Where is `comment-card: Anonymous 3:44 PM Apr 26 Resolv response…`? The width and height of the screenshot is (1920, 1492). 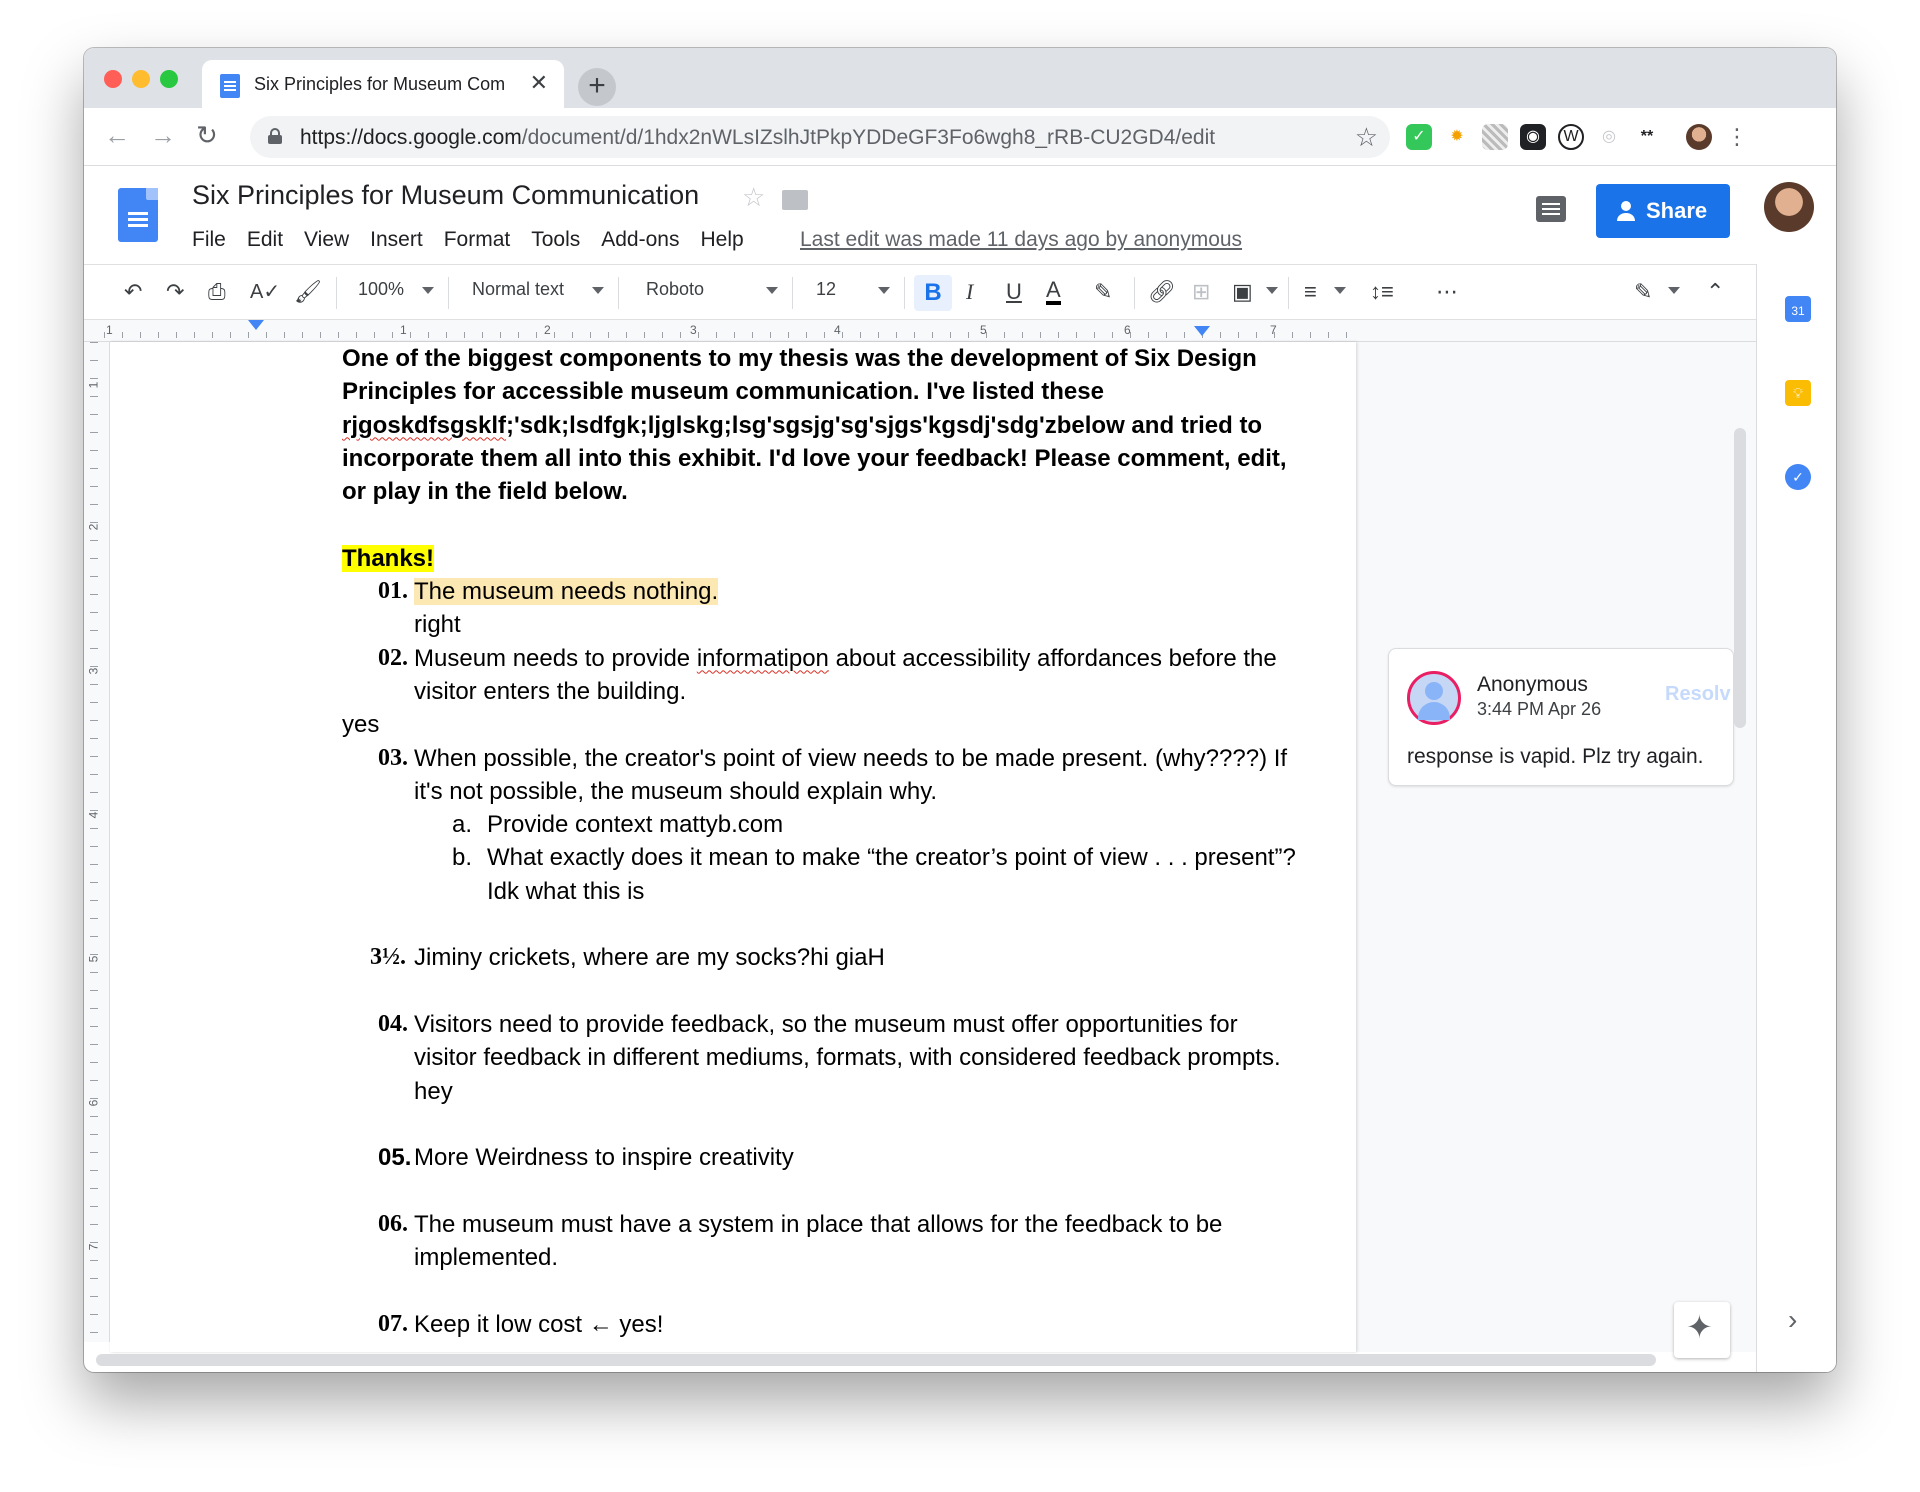 comment-card: Anonymous 3:44 PM Apr 26 Resolv response… is located at coordinates (1561, 717).